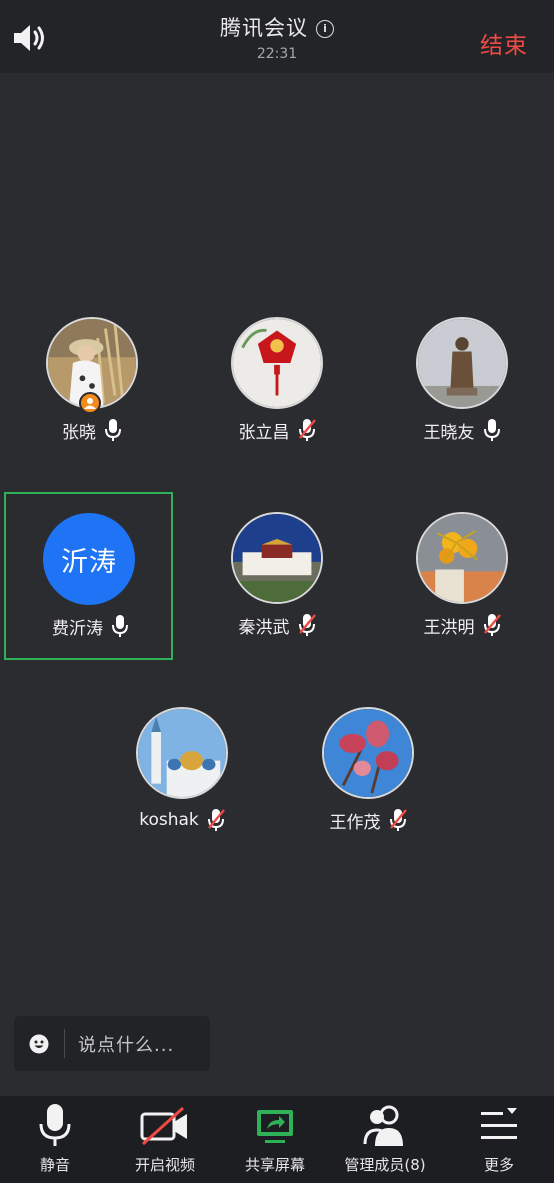 This screenshot has height=1183, width=554. Describe the element at coordinates (275, 1126) in the screenshot. I see `share-screen-icon` at that location.